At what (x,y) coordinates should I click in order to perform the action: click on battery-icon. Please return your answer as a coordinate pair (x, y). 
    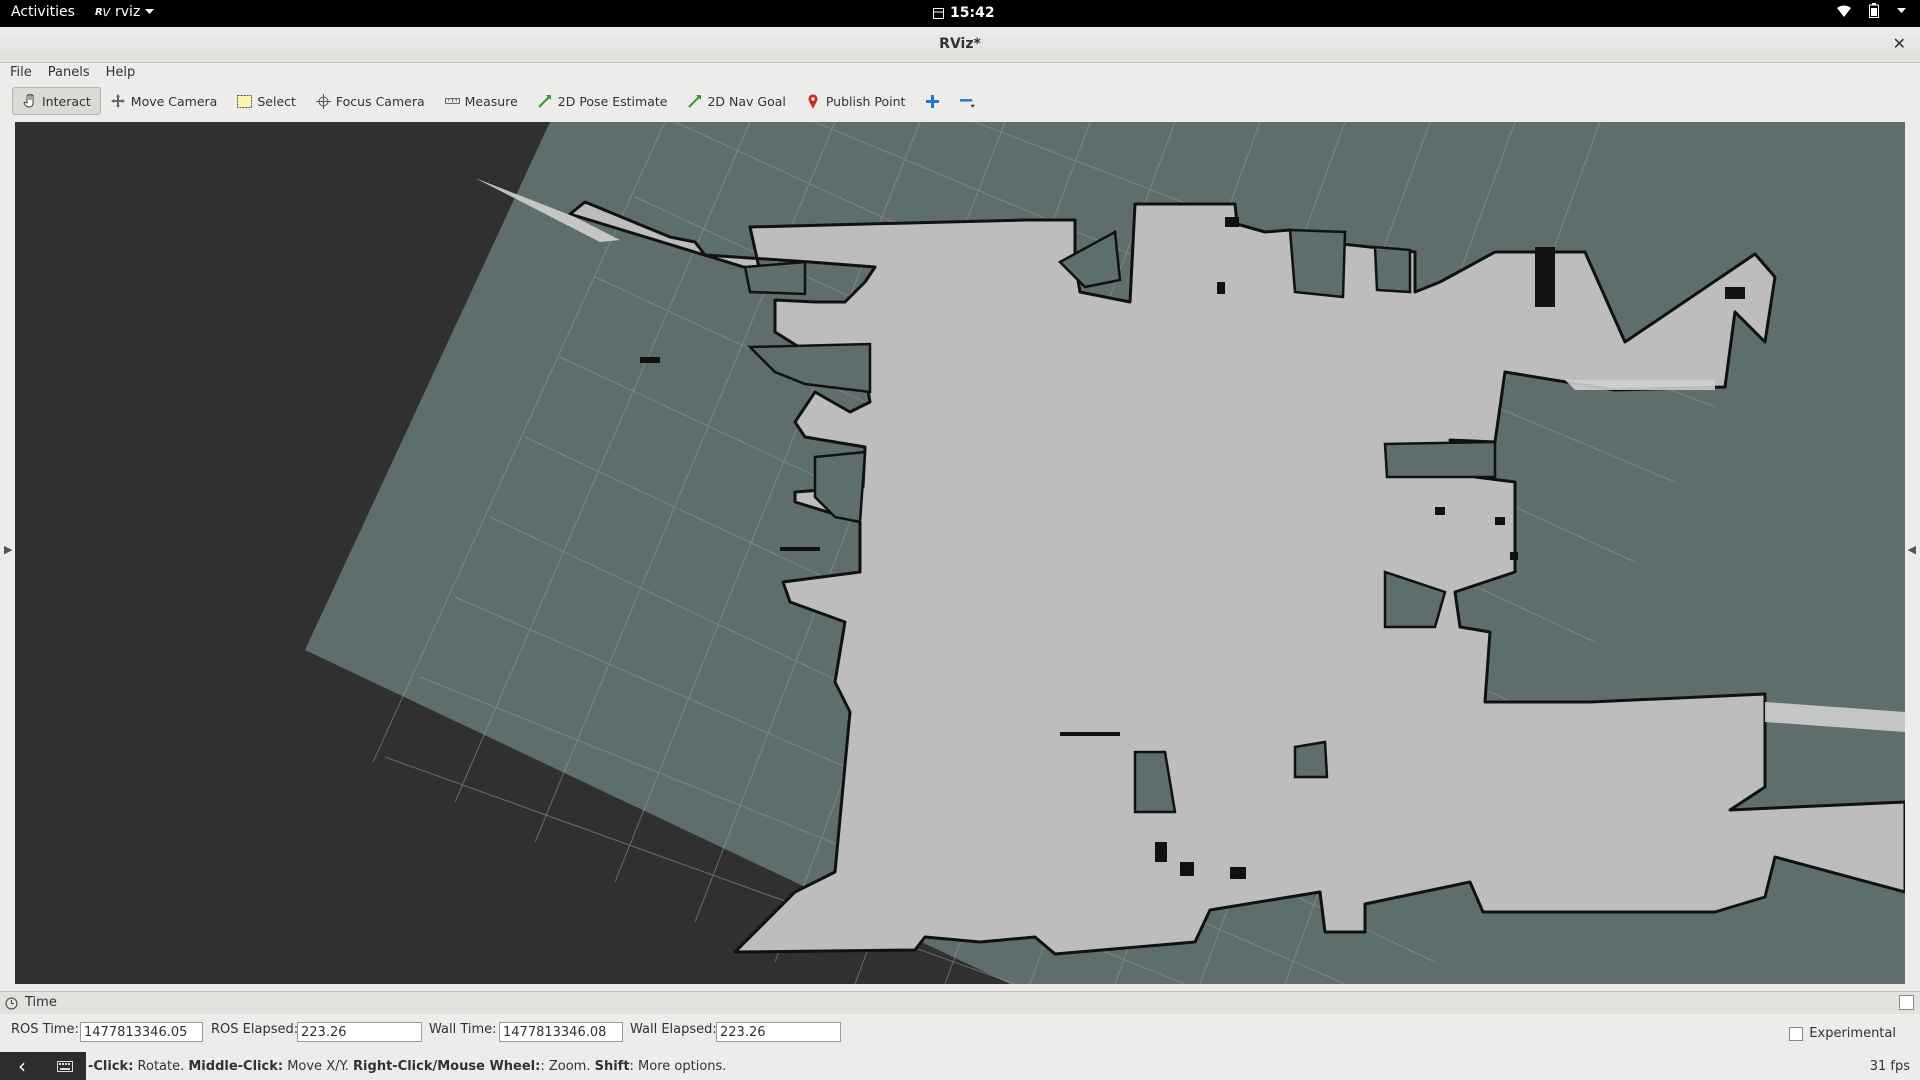
    Looking at the image, I should click on (1874, 10).